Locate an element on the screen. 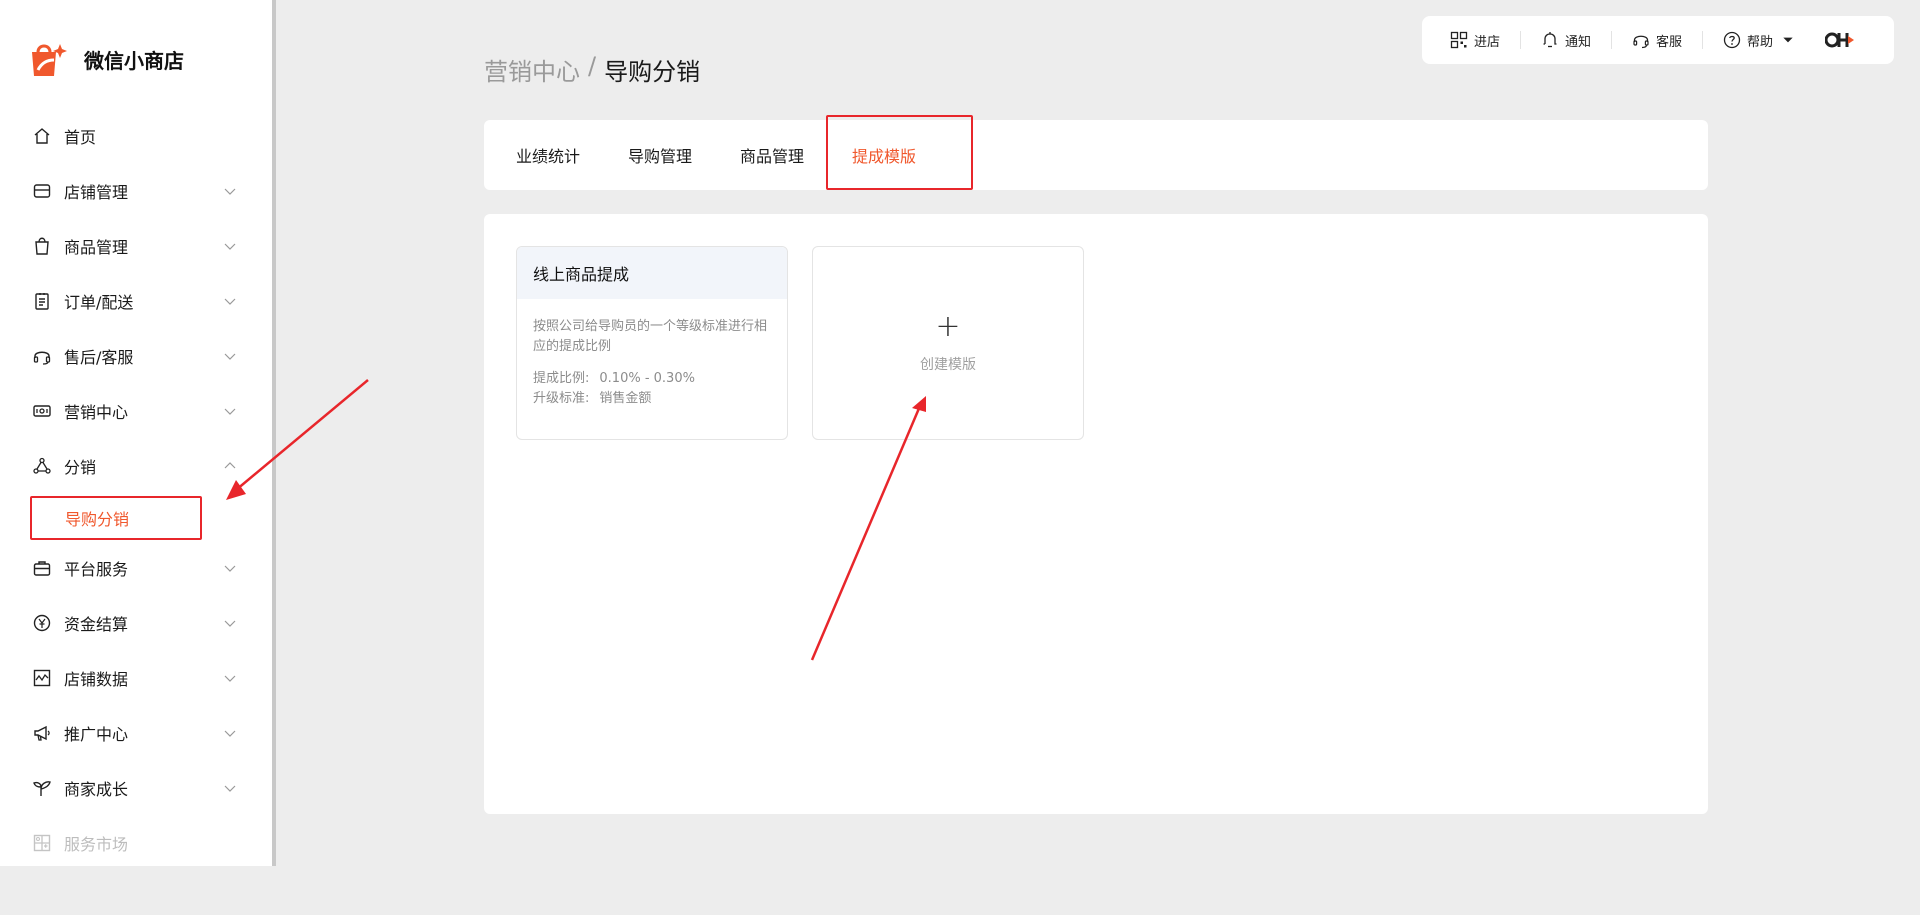 The height and width of the screenshot is (915, 1920). avatar is located at coordinates (1841, 40).